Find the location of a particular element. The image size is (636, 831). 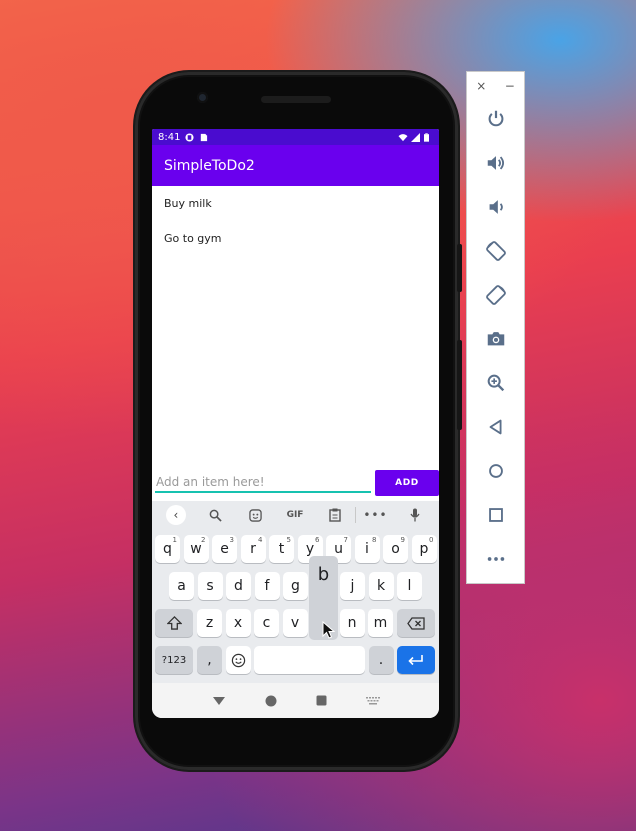

volume-side-button is located at coordinates (459, 385).